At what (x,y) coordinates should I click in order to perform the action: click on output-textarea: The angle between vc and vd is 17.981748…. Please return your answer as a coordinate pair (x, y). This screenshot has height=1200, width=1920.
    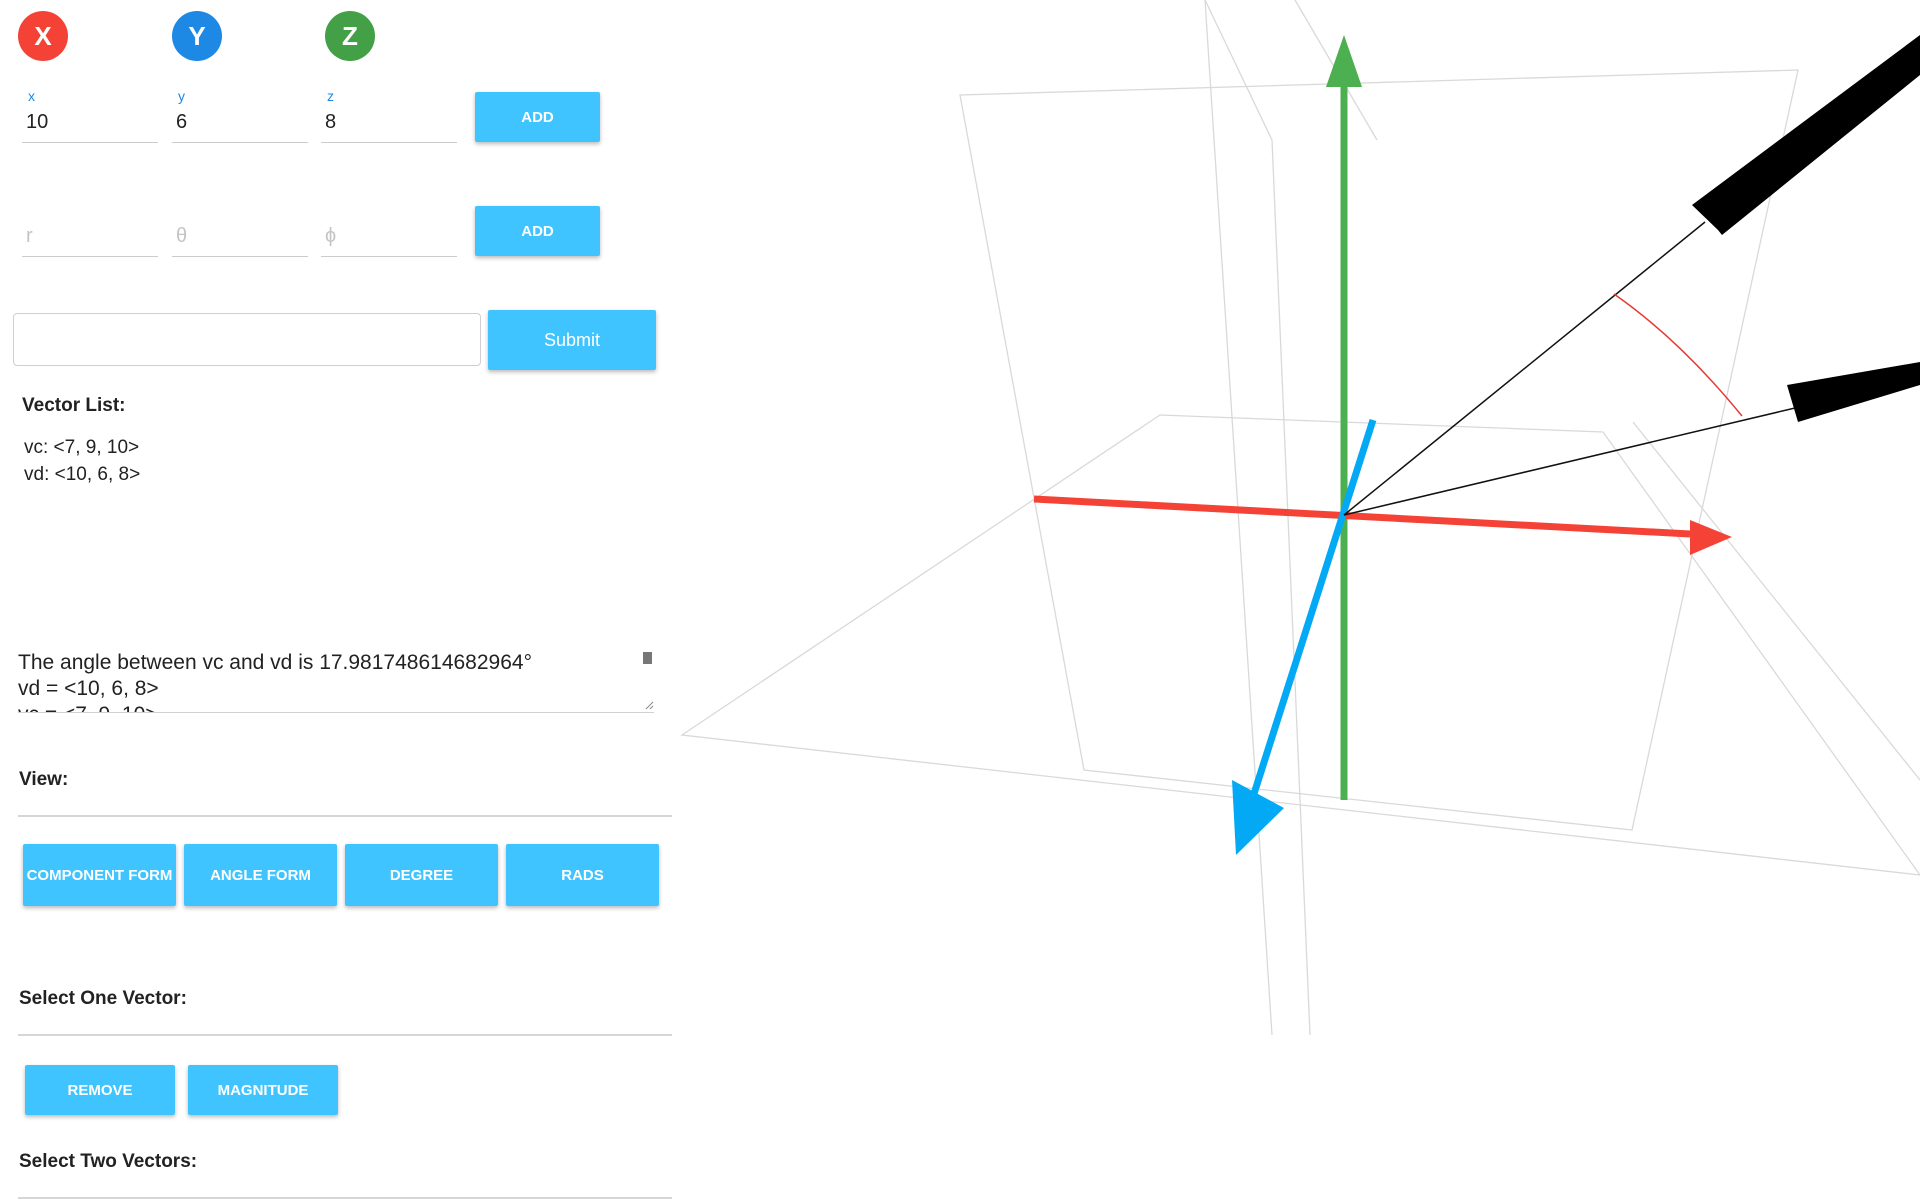
    Looking at the image, I should click on (336, 681).